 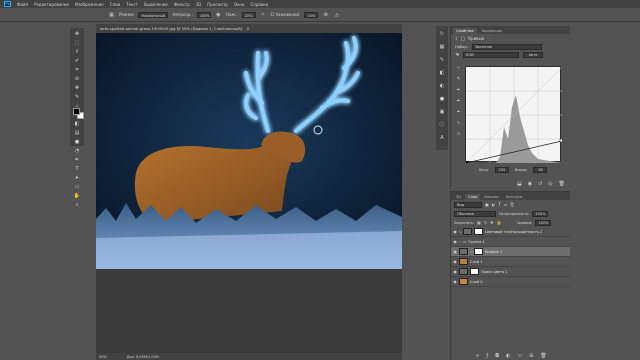 I want to click on adjustment-filter-icon: ◐, so click(x=494, y=204).